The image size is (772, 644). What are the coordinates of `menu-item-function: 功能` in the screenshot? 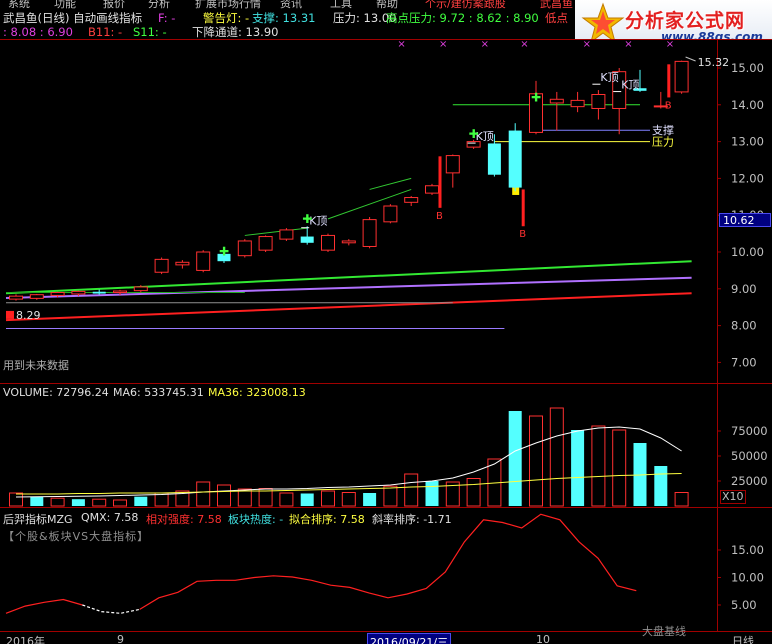 It's located at (65, 4).